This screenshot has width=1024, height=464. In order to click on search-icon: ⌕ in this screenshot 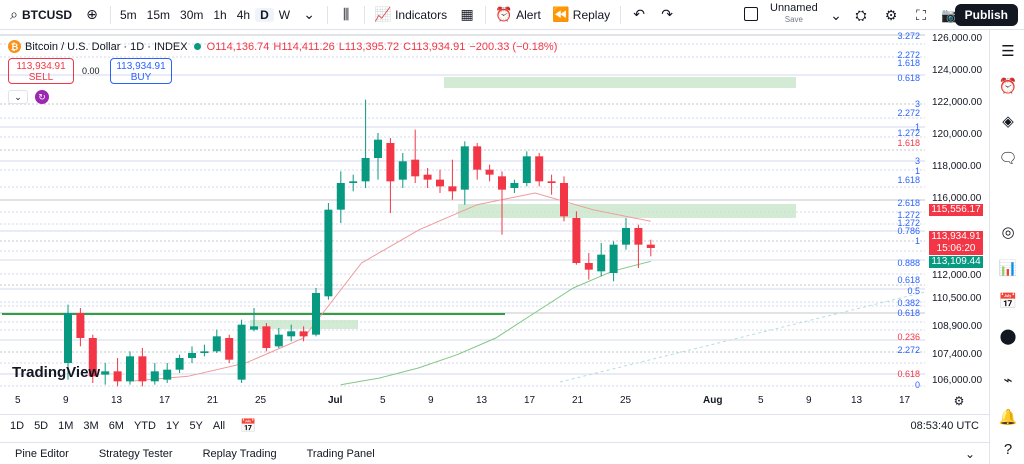, I will do `click(14, 14)`.